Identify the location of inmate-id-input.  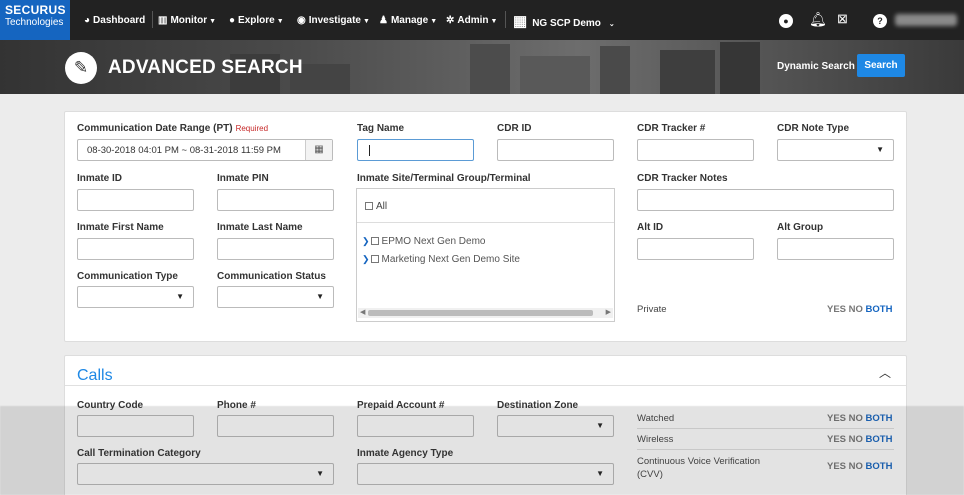
(135, 200).